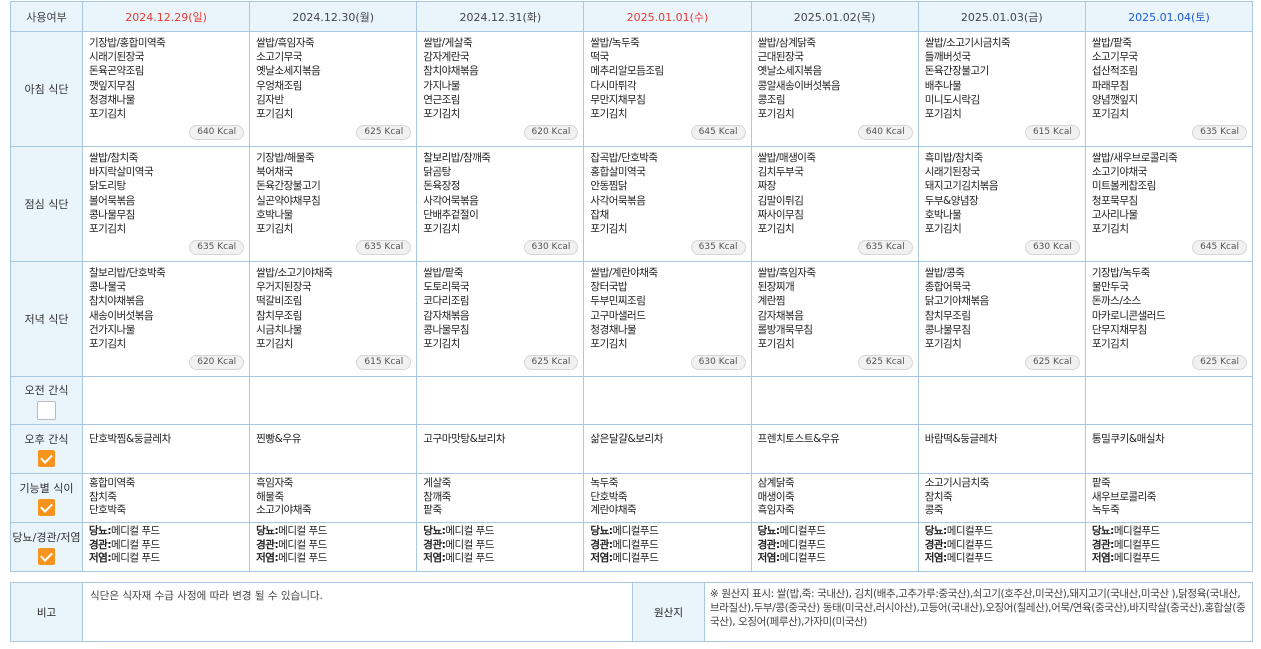  I want to click on menu-item: 새송이버섯볶음, so click(121, 315).